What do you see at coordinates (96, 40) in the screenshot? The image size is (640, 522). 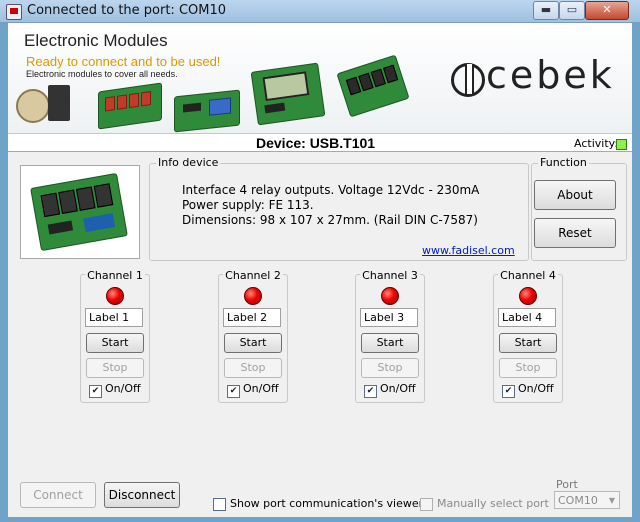 I see `banner-title: Electronic Modules` at bounding box center [96, 40].